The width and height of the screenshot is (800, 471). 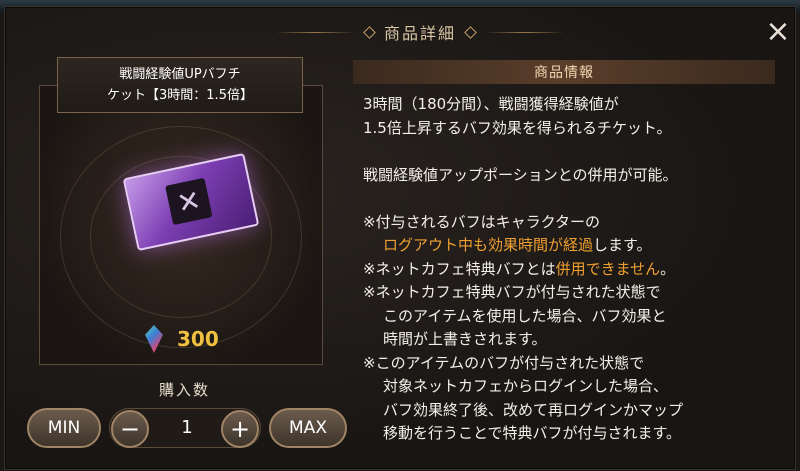 I want to click on note-line: ログアウト中も効果時間が経過します。, so click(x=577, y=246).